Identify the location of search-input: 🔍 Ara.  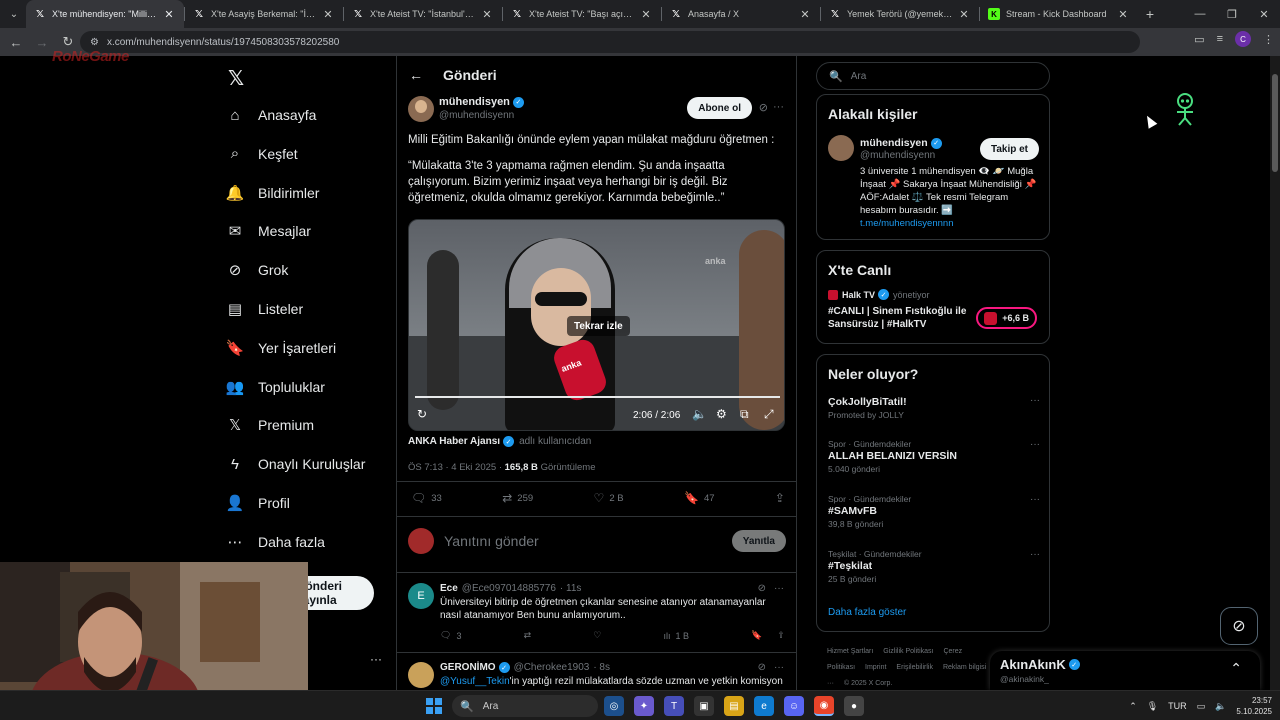
(933, 76).